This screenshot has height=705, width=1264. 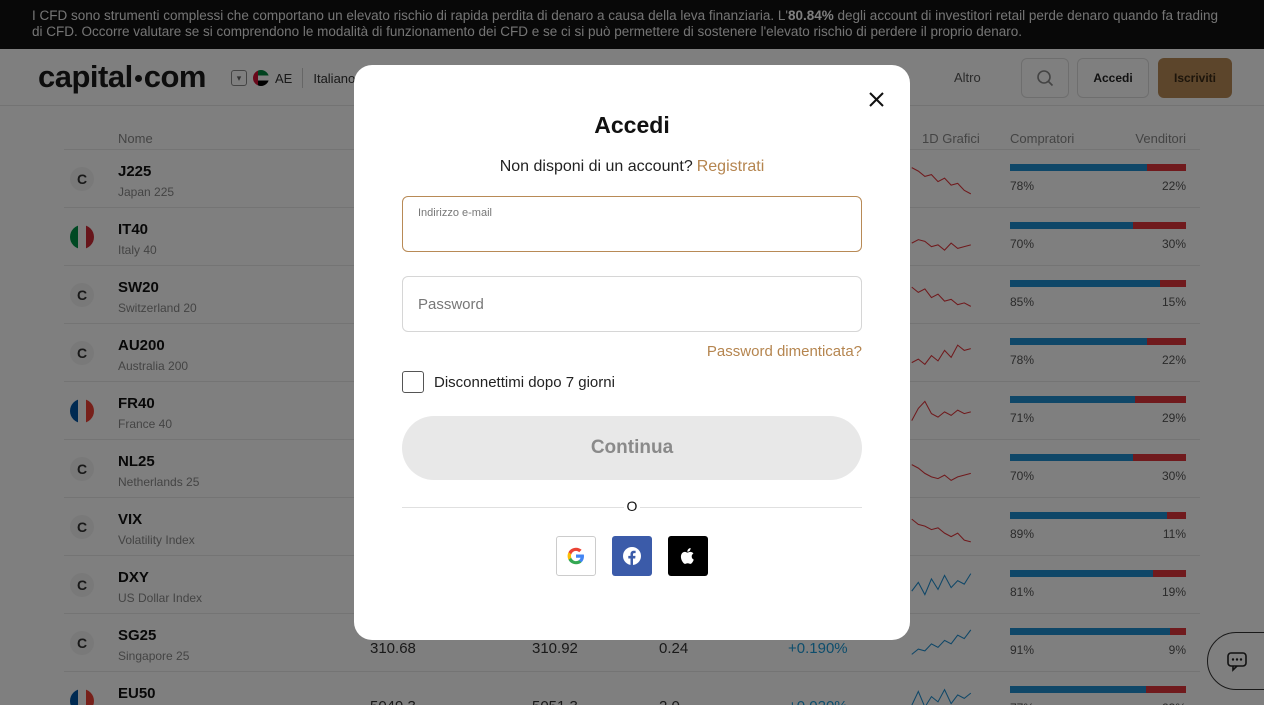 I want to click on google-icon, so click(x=575, y=556).